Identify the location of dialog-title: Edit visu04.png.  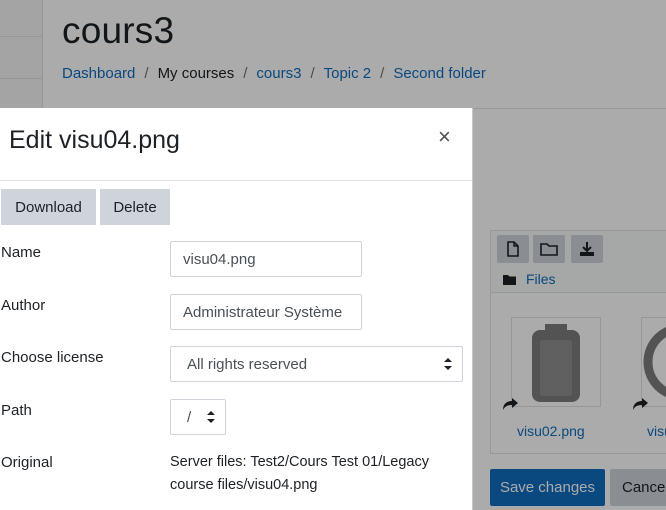
(94, 140).